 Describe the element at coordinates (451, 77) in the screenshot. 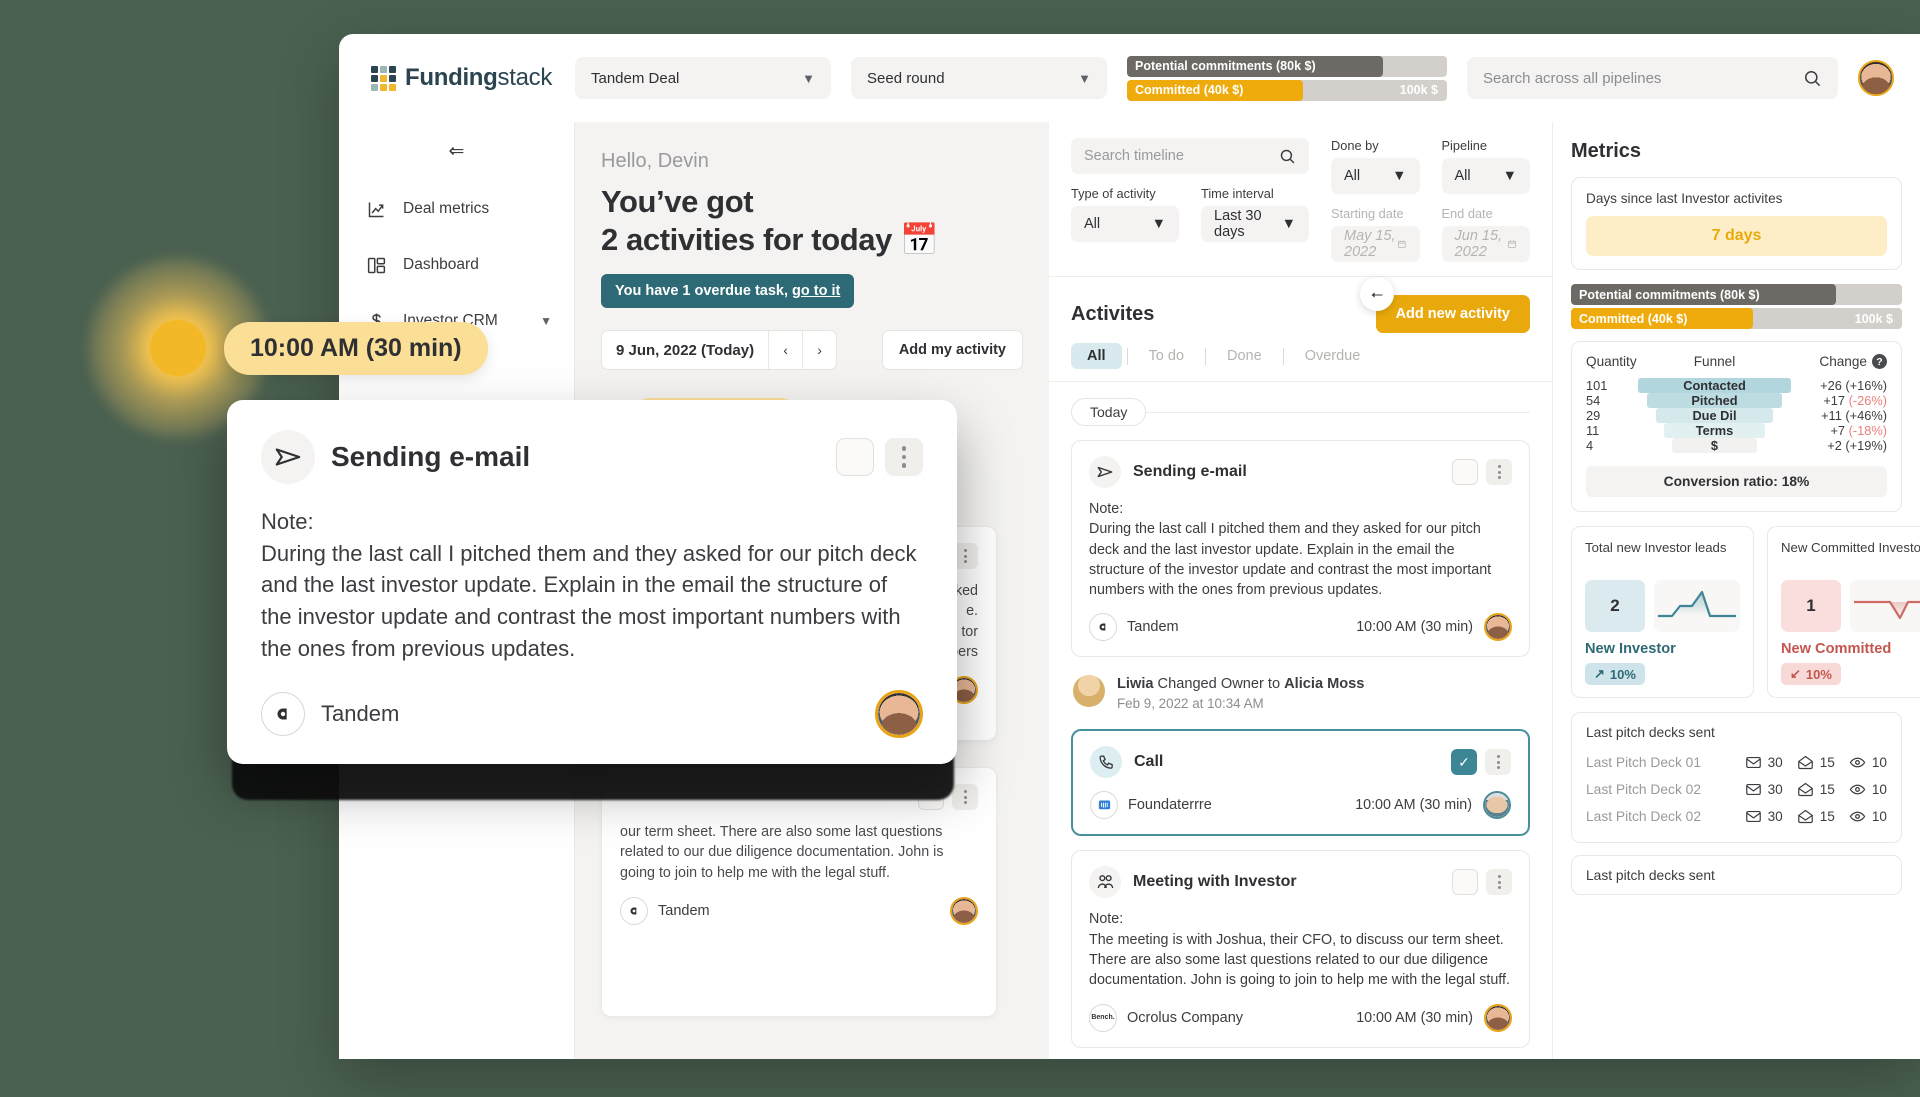

I see `brand-name-bold: Funding` at that location.